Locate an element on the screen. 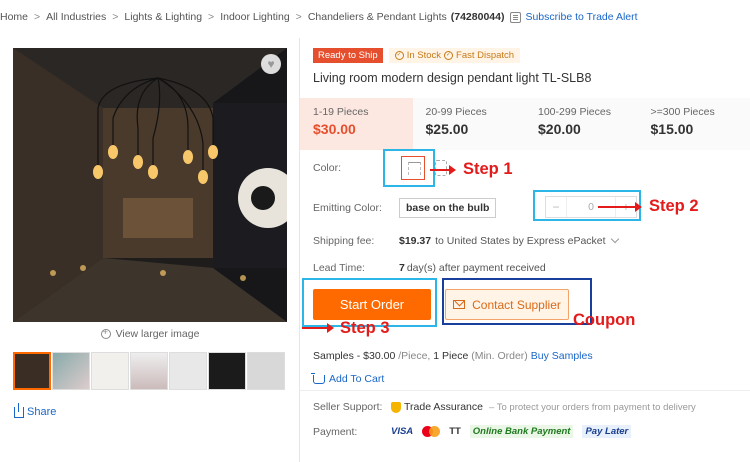 The image size is (750, 462). ready-to-ship-badge: Ready to Ship is located at coordinates (348, 55).